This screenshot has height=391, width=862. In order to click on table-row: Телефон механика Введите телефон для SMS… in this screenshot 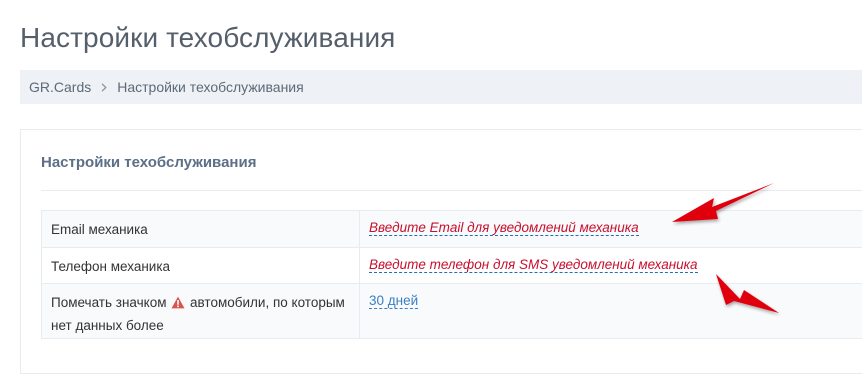, I will do `click(451, 265)`.